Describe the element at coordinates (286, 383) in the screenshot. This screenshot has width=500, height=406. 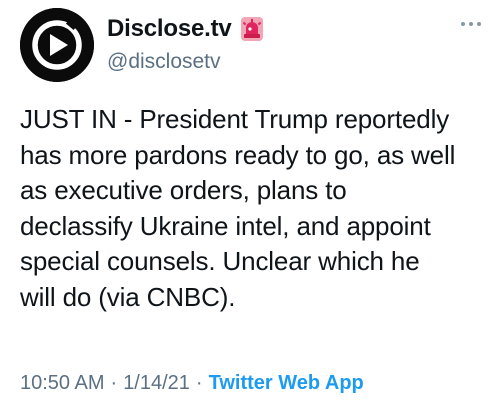
I see `tweet-source-link: Twitter Web App` at that location.